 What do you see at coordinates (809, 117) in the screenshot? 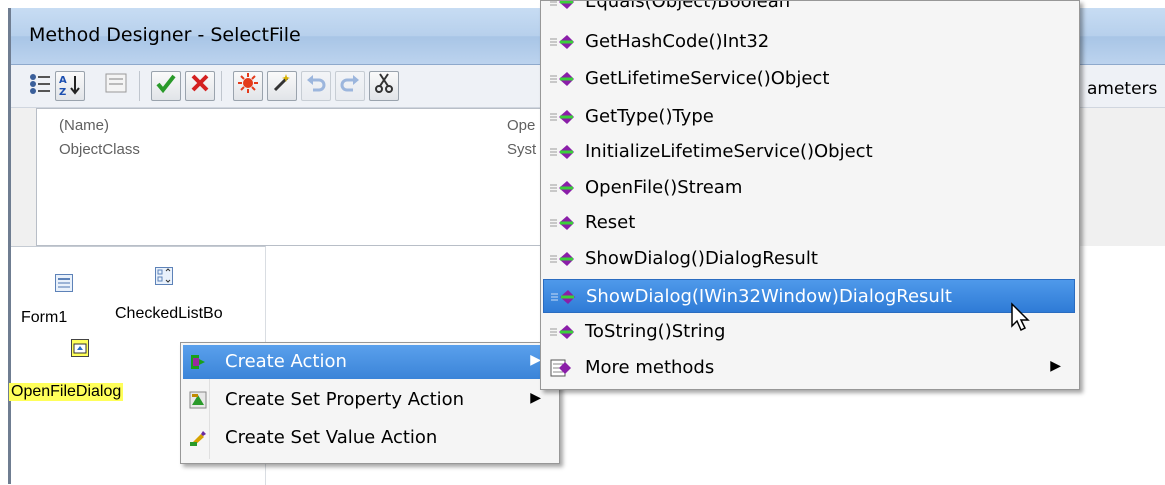
I see `submenu-item-gettype: GetType()Type` at bounding box center [809, 117].